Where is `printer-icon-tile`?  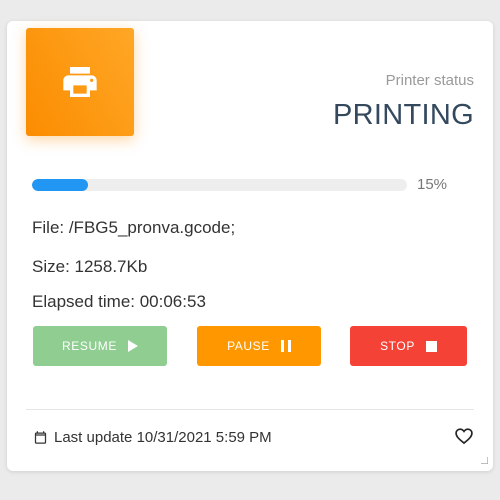
printer-icon-tile is located at coordinates (80, 82).